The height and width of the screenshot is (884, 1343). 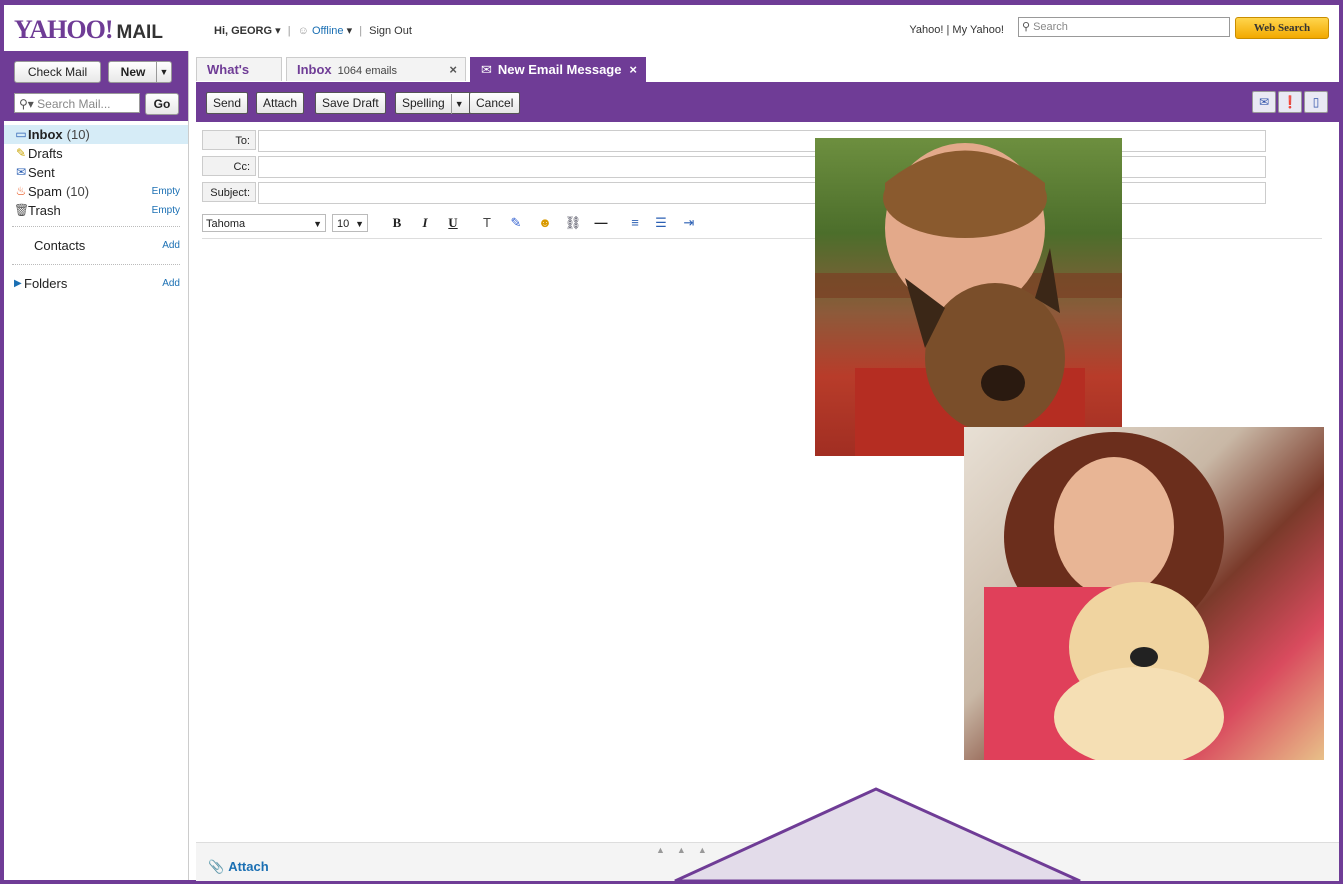 What do you see at coordinates (397, 223) in the screenshot?
I see `bold-button: B` at bounding box center [397, 223].